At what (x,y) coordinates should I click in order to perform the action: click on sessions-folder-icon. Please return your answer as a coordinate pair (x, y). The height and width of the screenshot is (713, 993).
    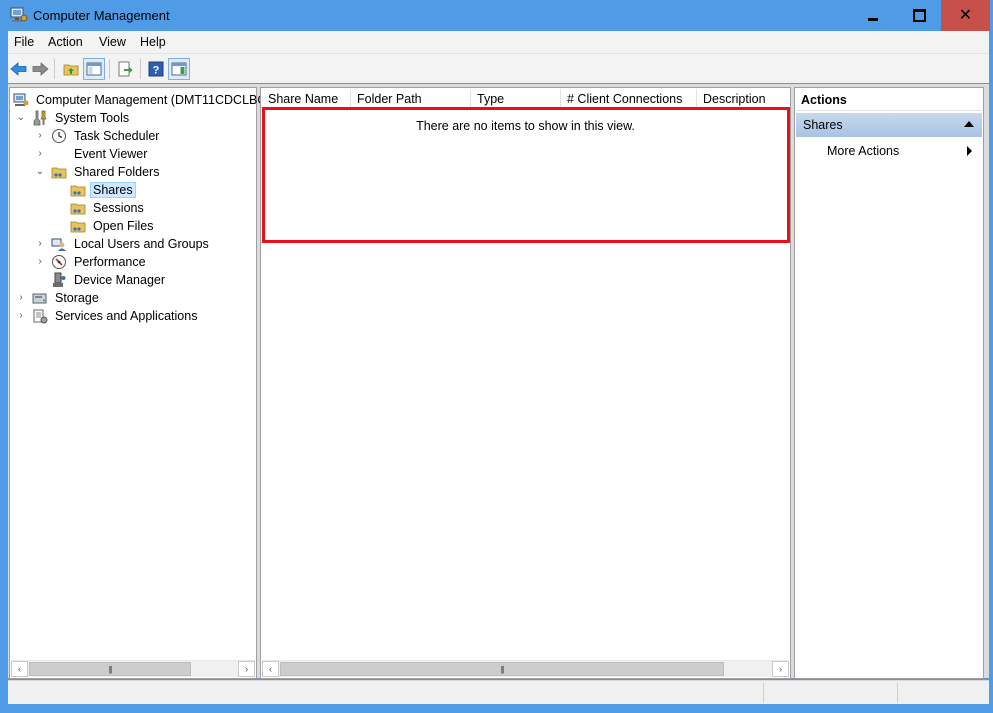
    Looking at the image, I should click on (78, 209).